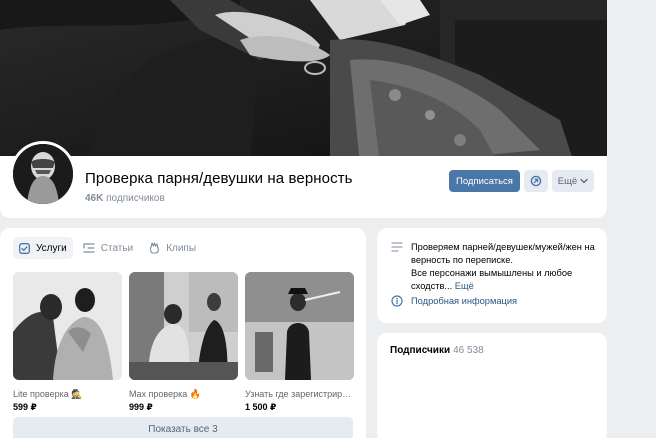  Describe the element at coordinates (484, 181) in the screenshot. I see `subscribe-button: Подписаться` at that location.